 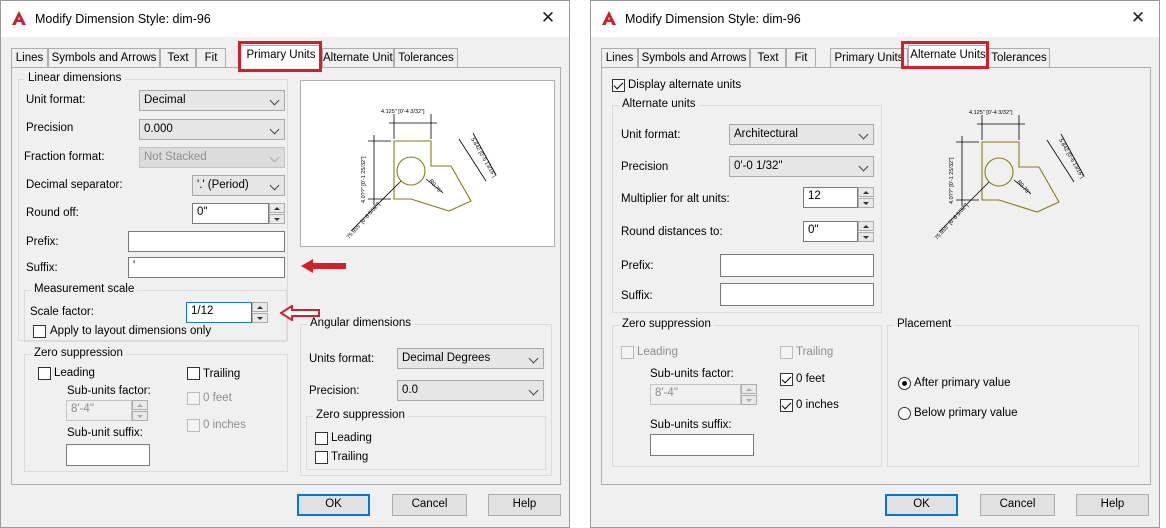 I want to click on red-arrow-icon, so click(x=323, y=266).